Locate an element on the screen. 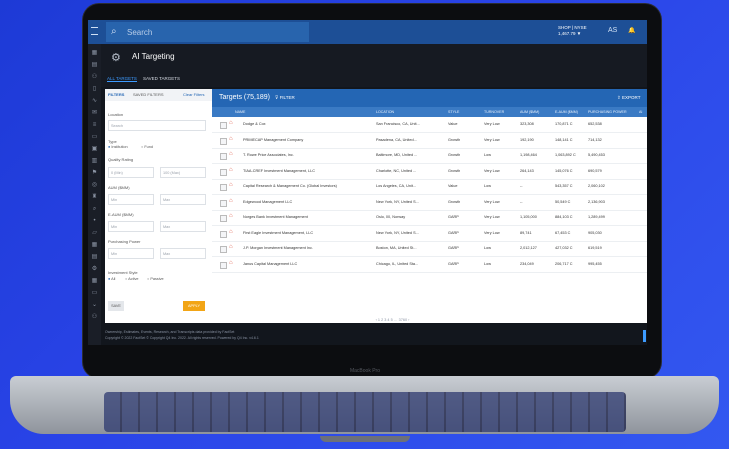  col-purchasing-power: PURCHASING POWER is located at coordinates (607, 112).